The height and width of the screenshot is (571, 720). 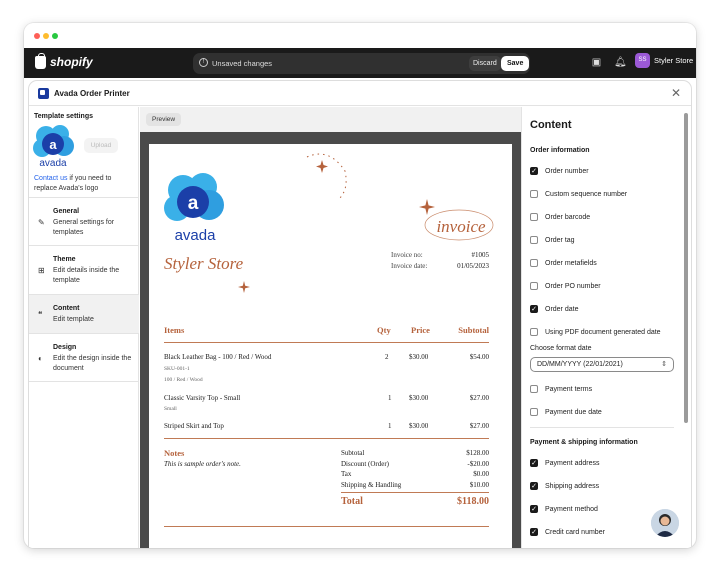 I want to click on maximize-dot, so click(x=55, y=36).